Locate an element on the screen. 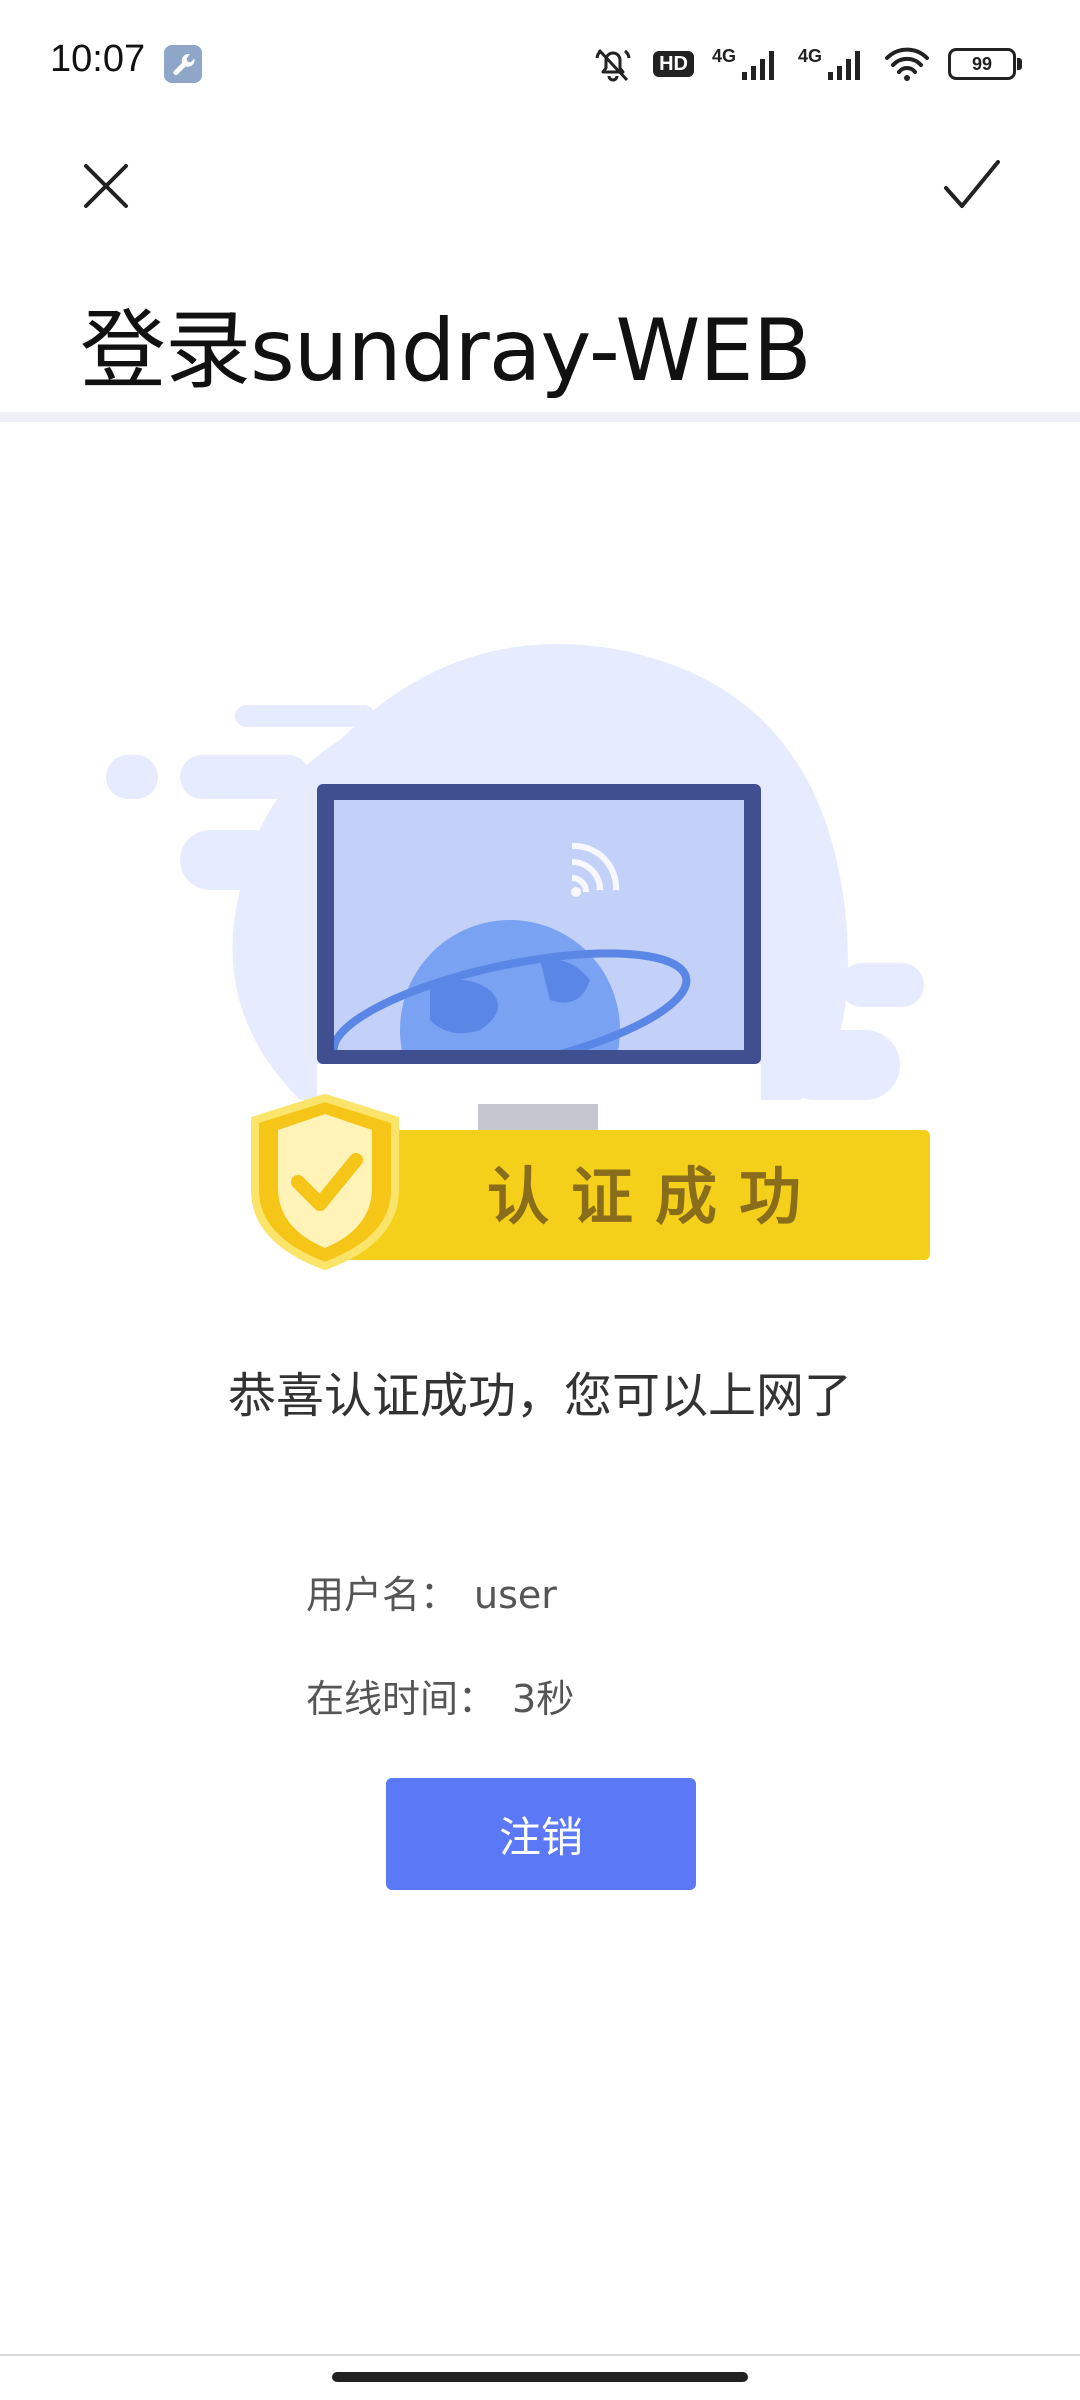 The image size is (1080, 2400). check-icon is located at coordinates (972, 184).